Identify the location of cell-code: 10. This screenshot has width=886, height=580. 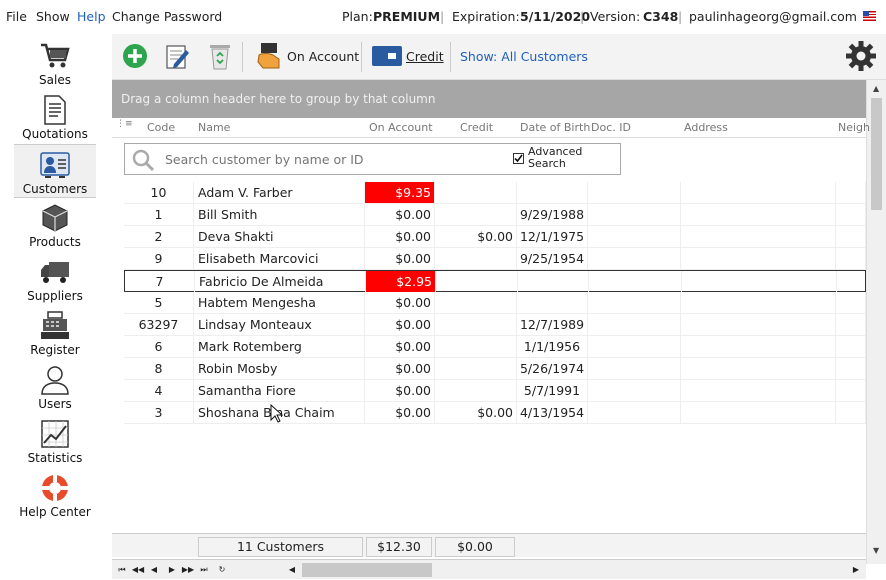
(159, 192).